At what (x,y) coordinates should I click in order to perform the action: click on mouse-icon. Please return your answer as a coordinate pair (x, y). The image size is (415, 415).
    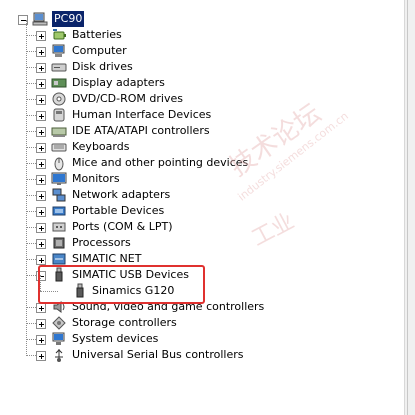
    Looking at the image, I should click on (59, 163).